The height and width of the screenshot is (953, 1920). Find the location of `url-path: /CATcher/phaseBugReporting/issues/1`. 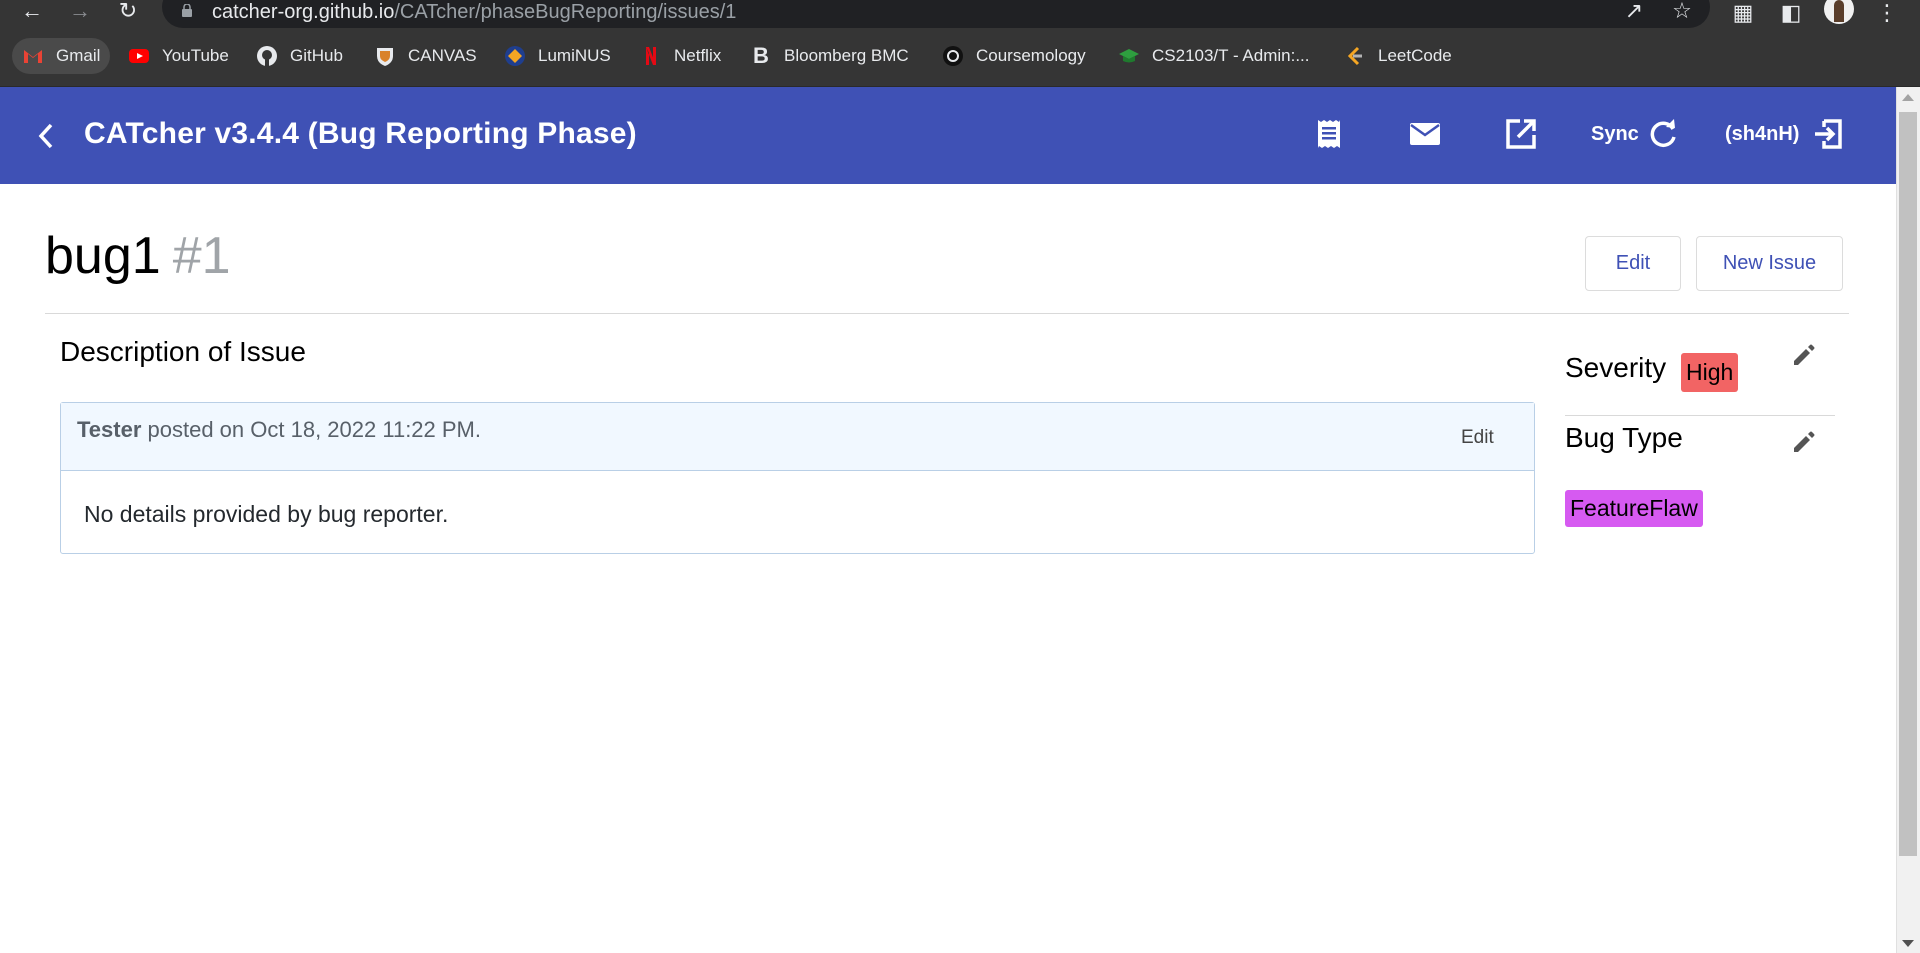

url-path: /CATcher/phaseBugReporting/issues/1 is located at coordinates (565, 12).